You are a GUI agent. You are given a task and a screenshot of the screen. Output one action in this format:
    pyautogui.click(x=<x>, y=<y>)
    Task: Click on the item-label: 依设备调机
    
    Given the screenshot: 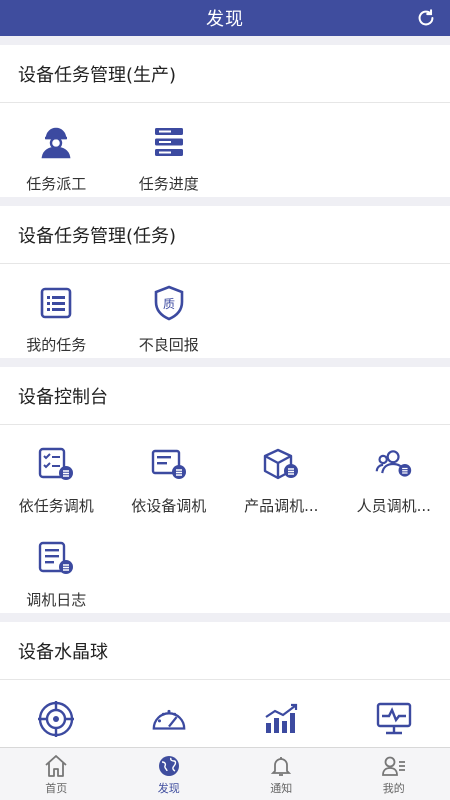 What is the action you would take?
    pyautogui.click(x=169, y=506)
    